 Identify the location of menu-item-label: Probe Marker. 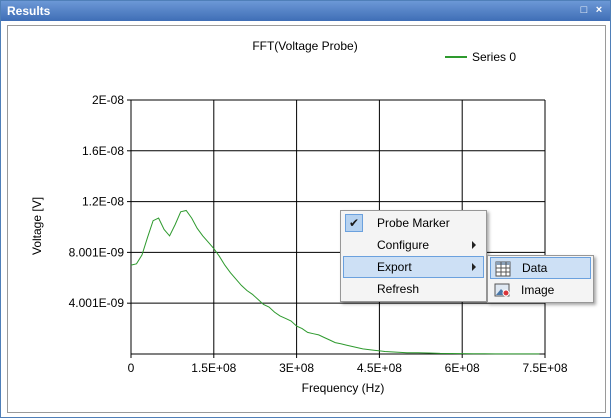
(413, 223).